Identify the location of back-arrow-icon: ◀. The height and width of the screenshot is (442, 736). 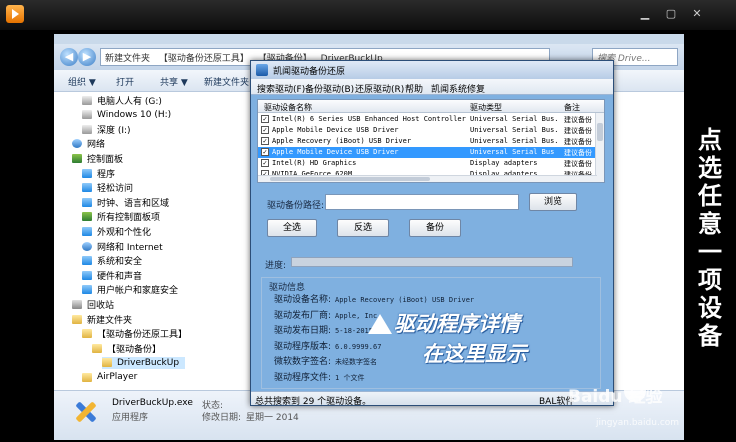
(69, 57).